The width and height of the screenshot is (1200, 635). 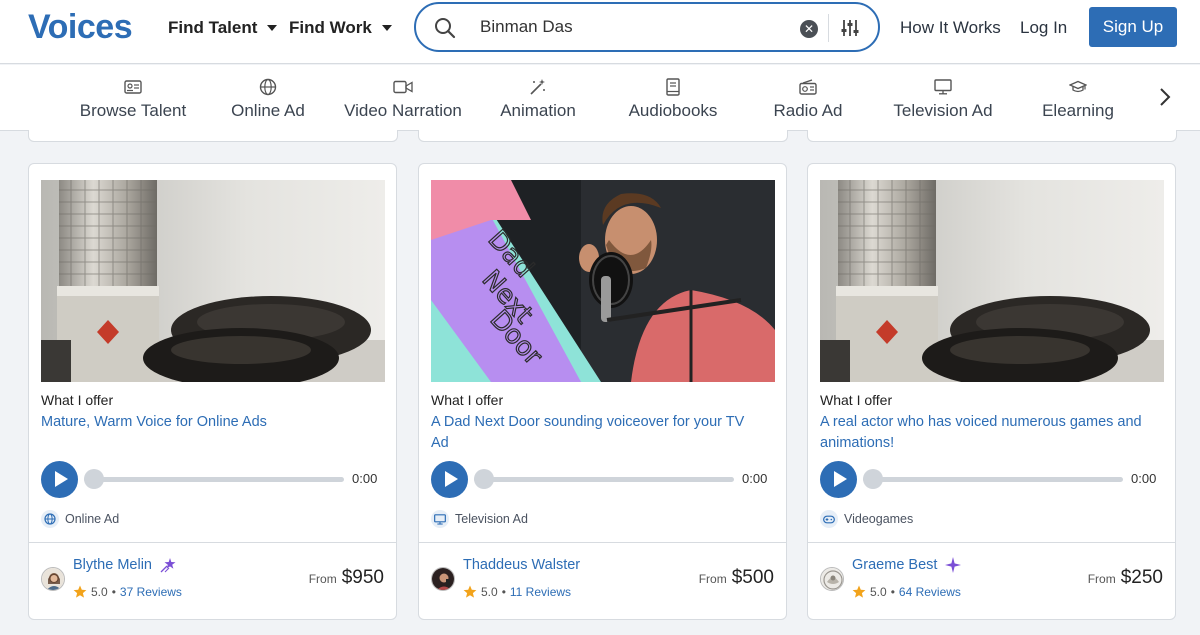 I want to click on find-talent-label: Find Talent, so click(x=213, y=27).